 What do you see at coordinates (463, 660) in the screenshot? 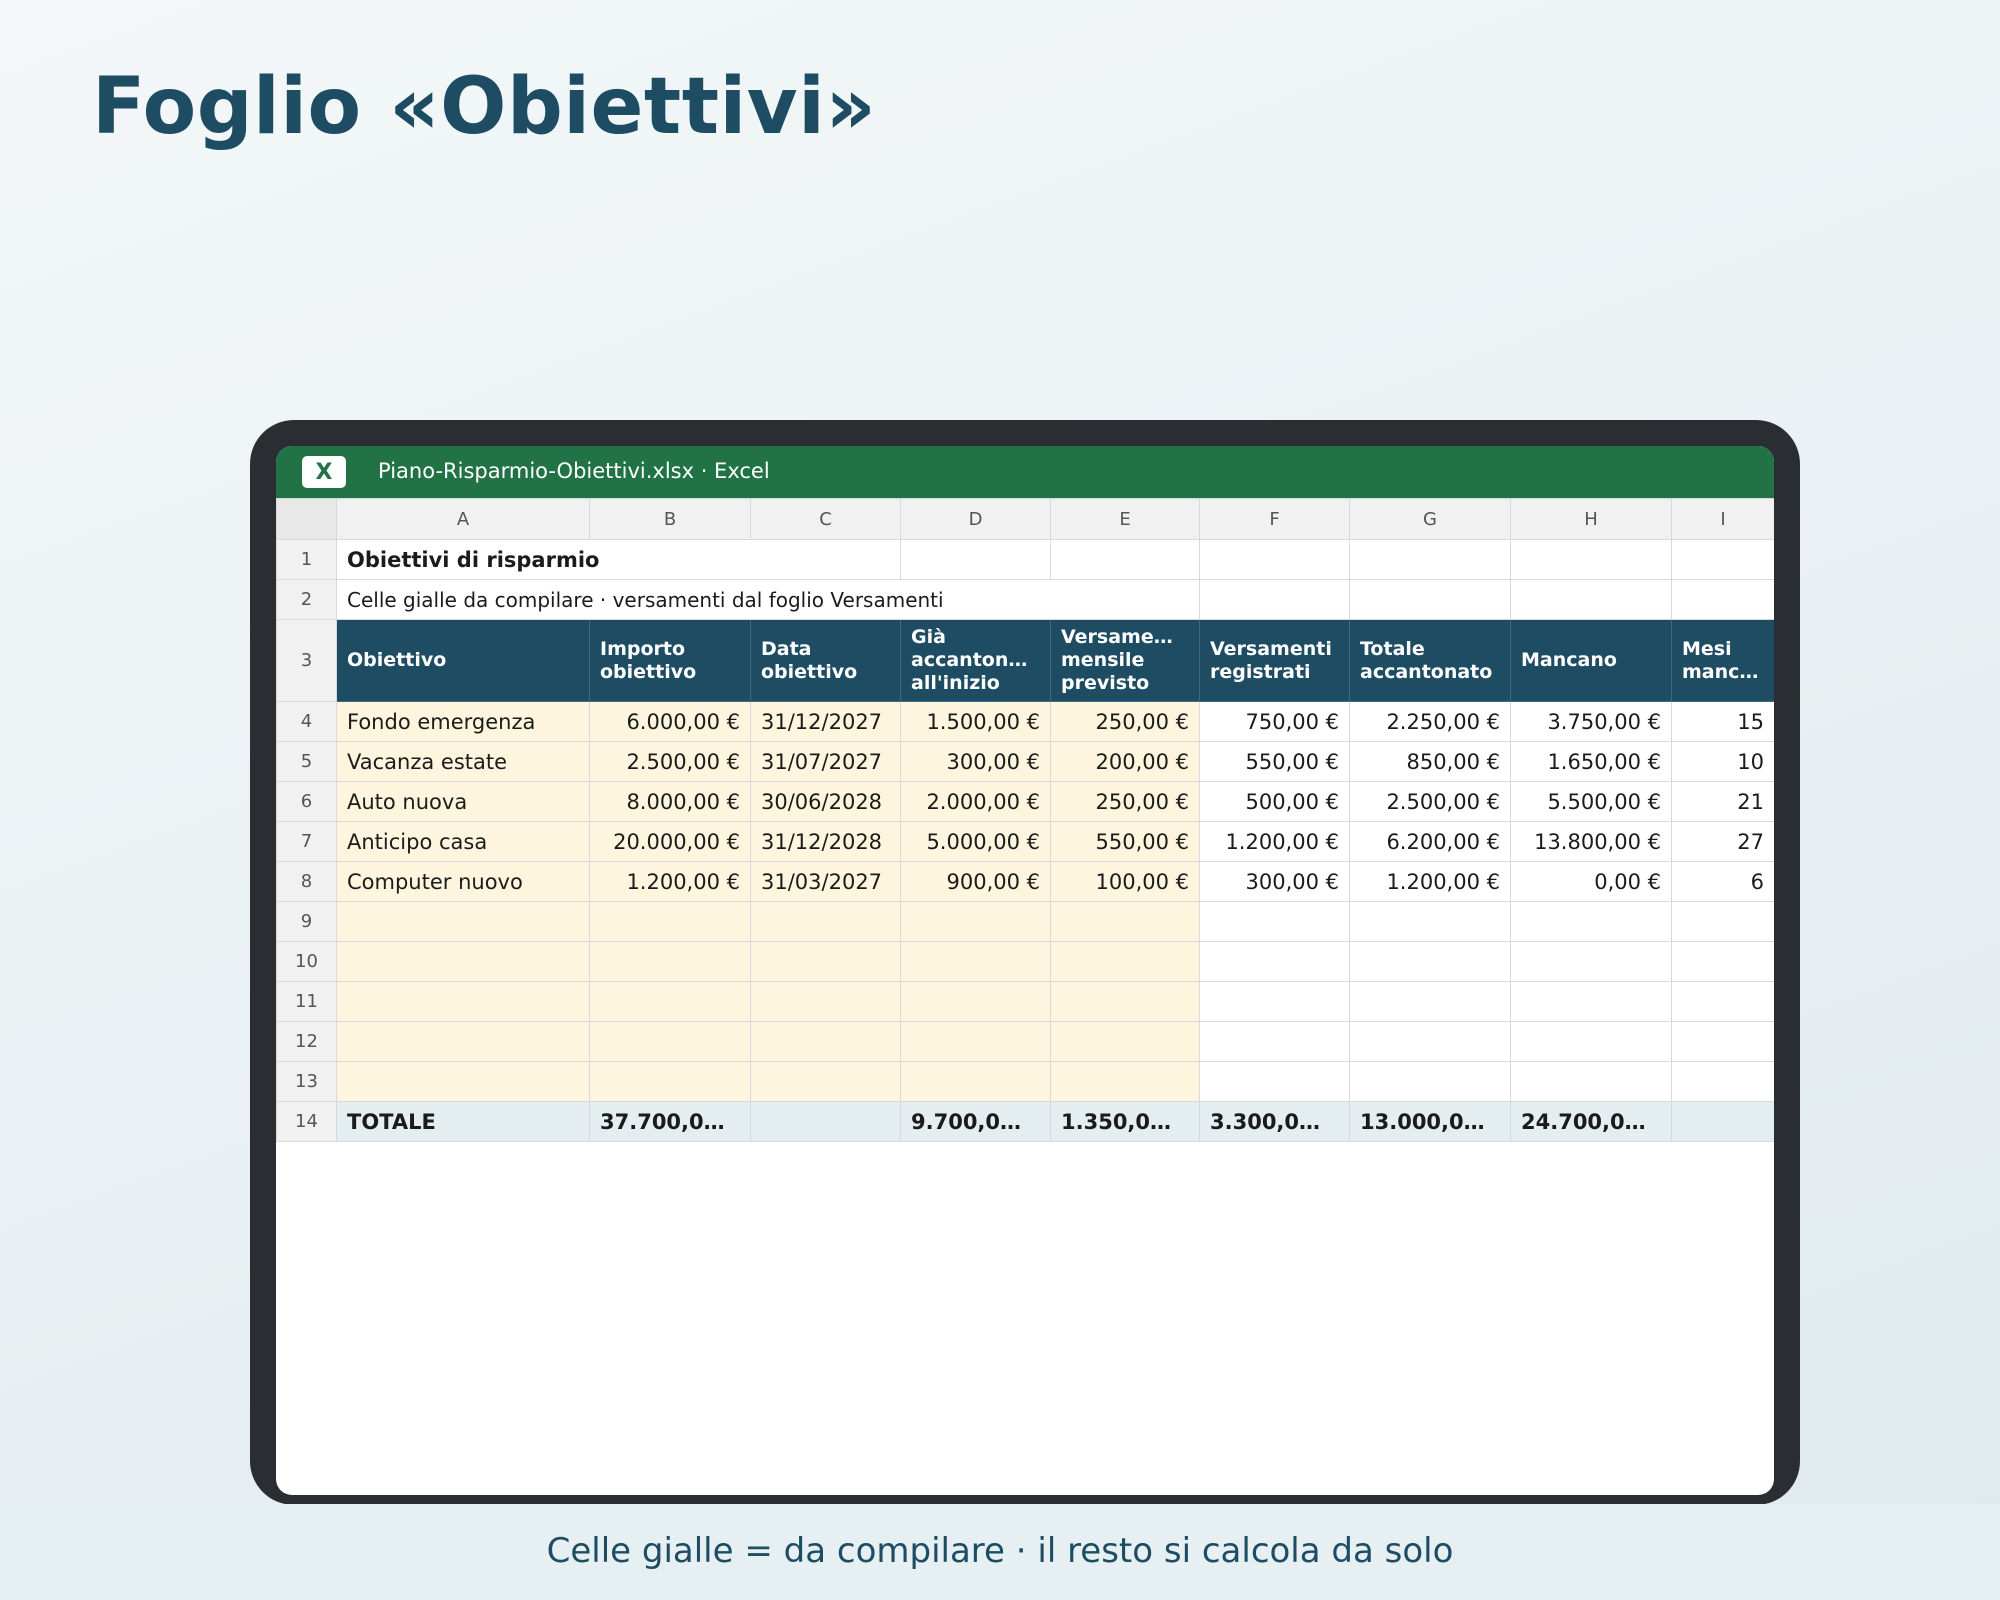
I see `table-header-cell: Obiettivo` at bounding box center [463, 660].